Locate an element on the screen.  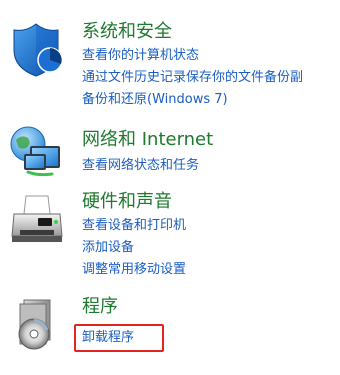
link-view-devices-printers: 查看设备和打印机 is located at coordinates (134, 226).